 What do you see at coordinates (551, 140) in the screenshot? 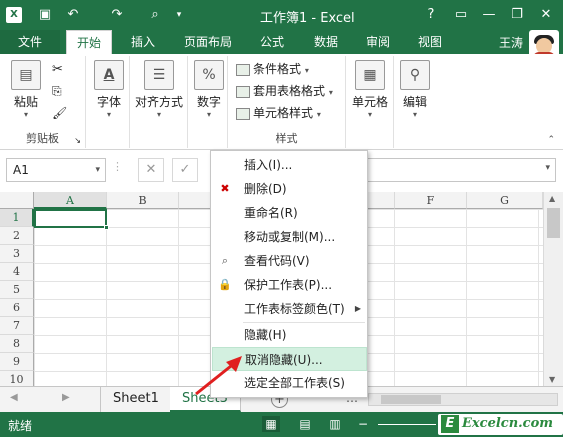
I see `collapse-ribbon-icon: ⌃` at bounding box center [551, 140].